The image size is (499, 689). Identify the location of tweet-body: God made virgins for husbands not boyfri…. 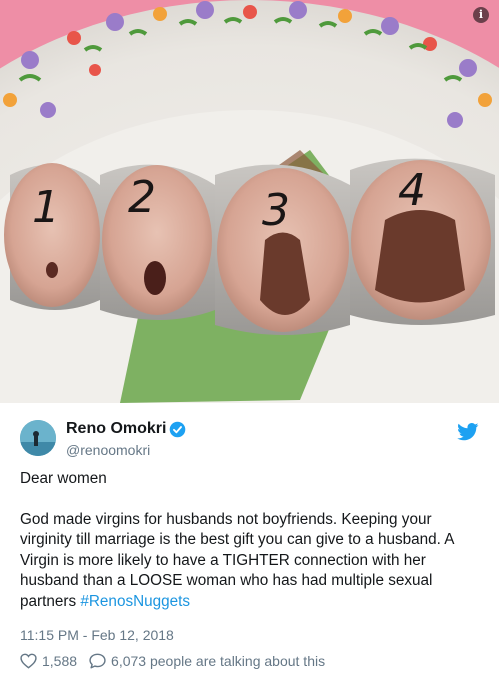
(251, 561).